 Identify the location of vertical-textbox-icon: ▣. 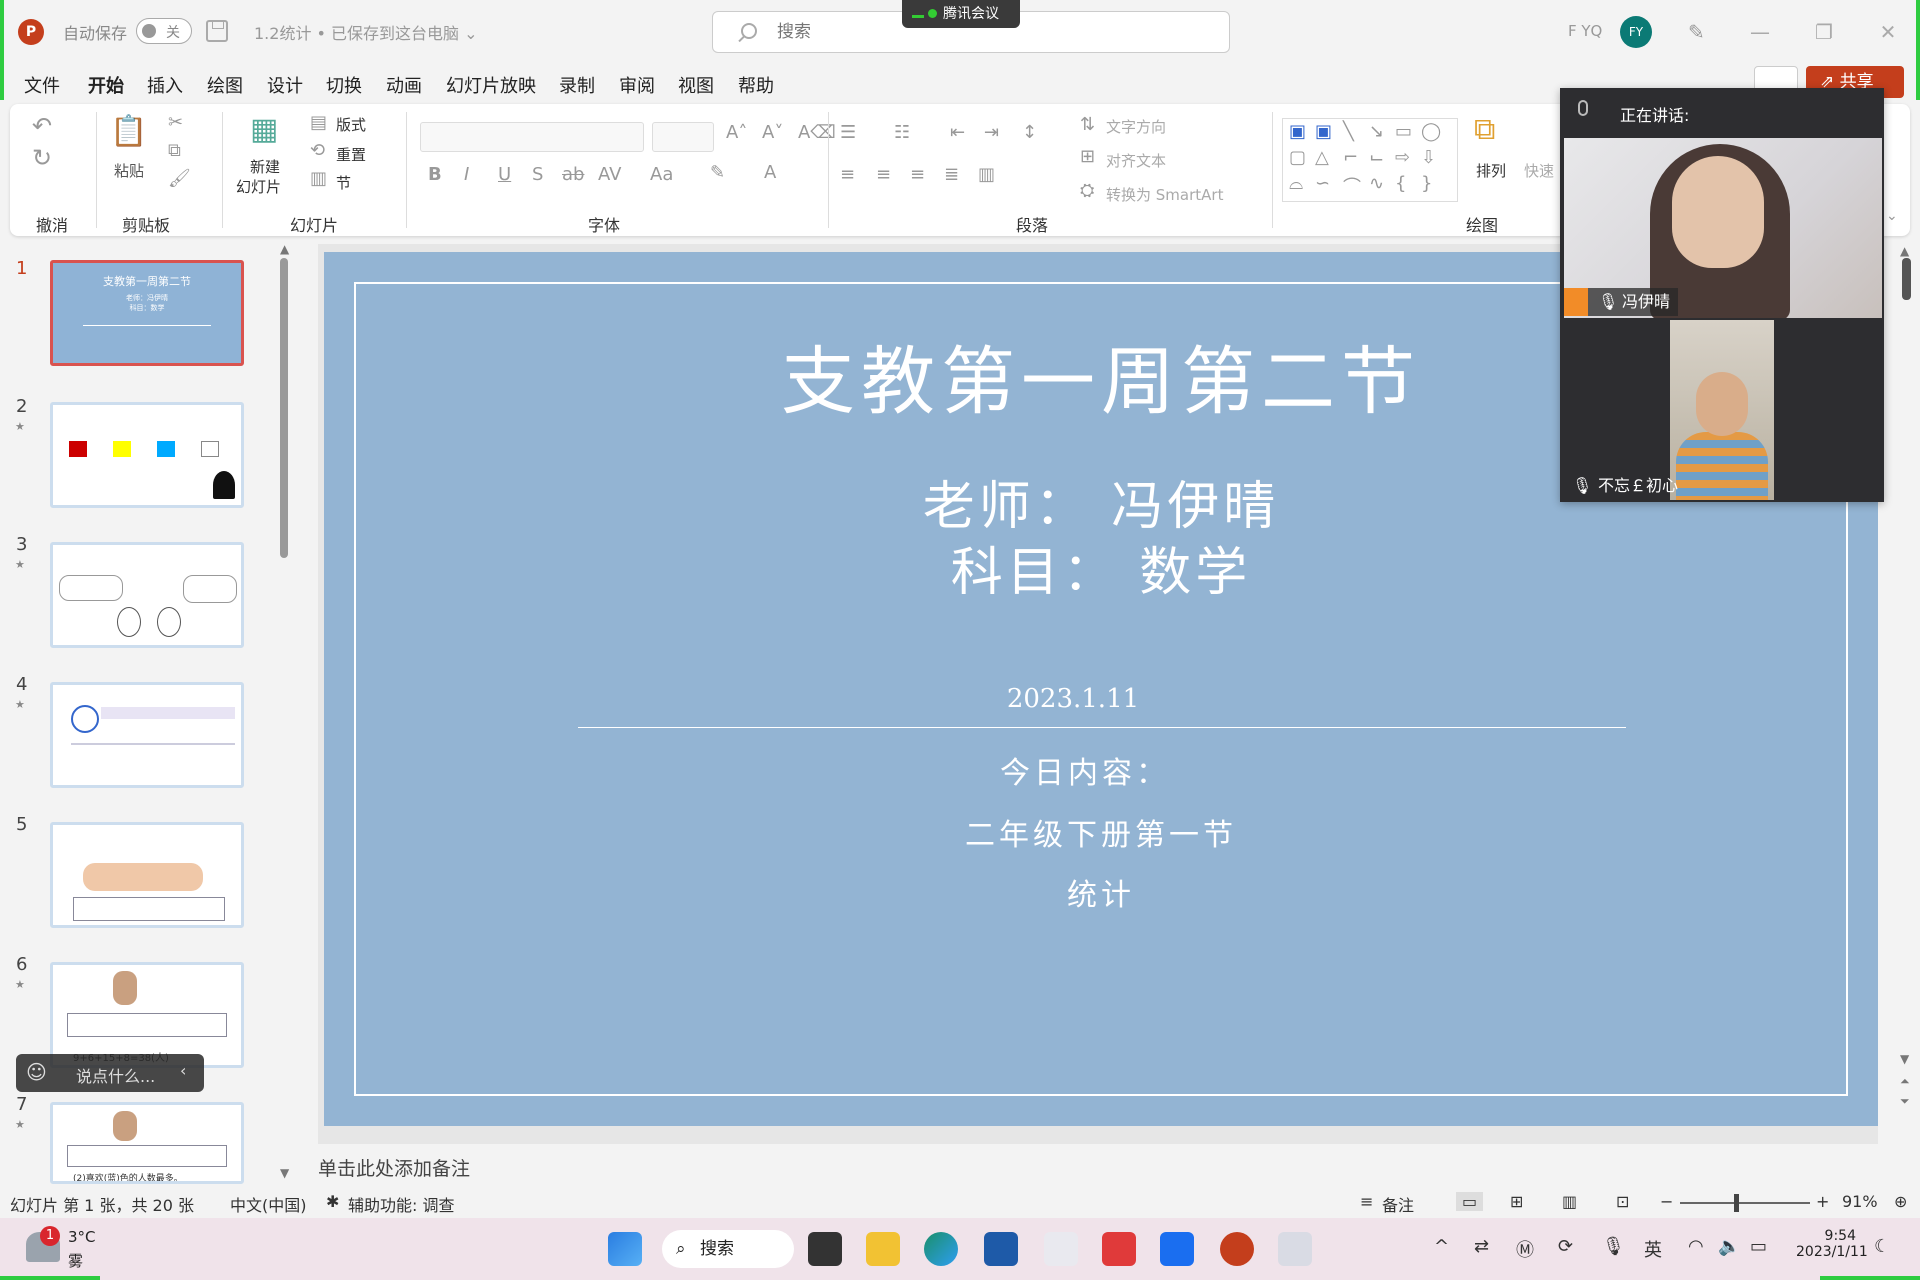
(1323, 131).